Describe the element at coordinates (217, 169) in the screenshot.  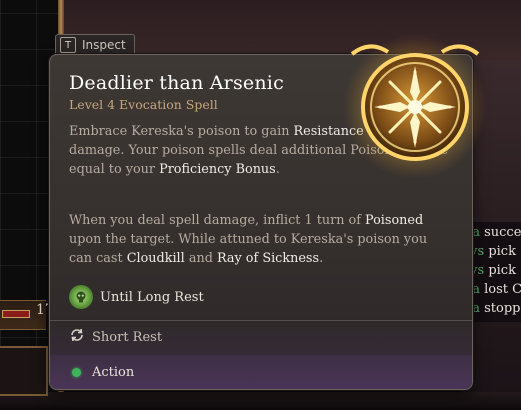
I see `keyword-highlight: Proficiency Bonus` at that location.